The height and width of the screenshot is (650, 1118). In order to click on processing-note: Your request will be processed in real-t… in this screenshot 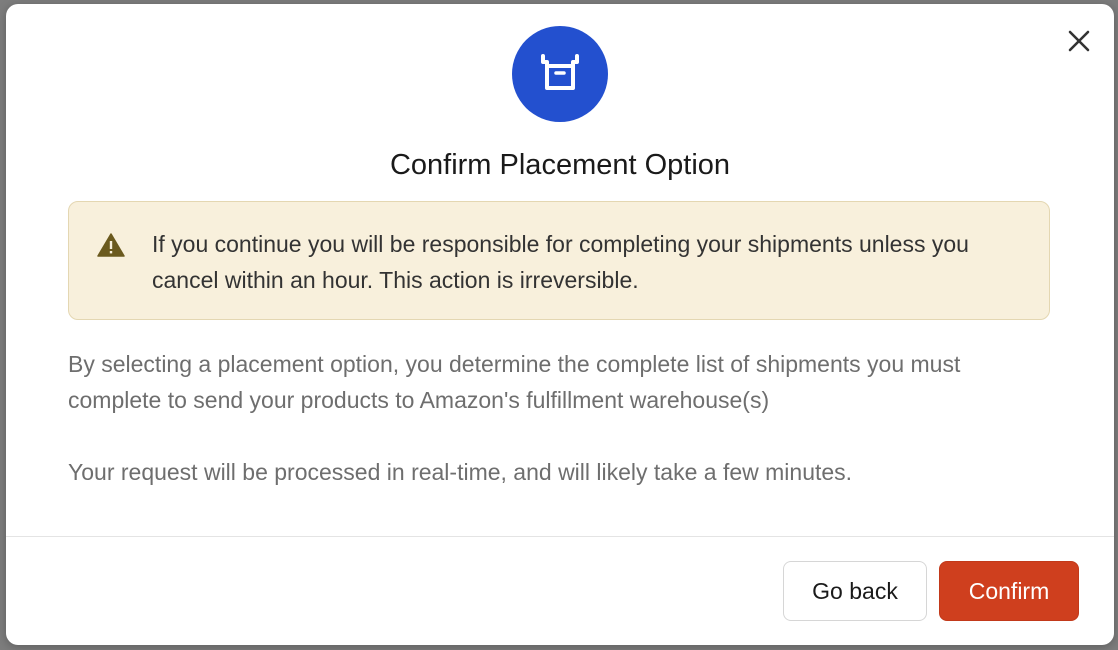, I will do `click(460, 472)`.